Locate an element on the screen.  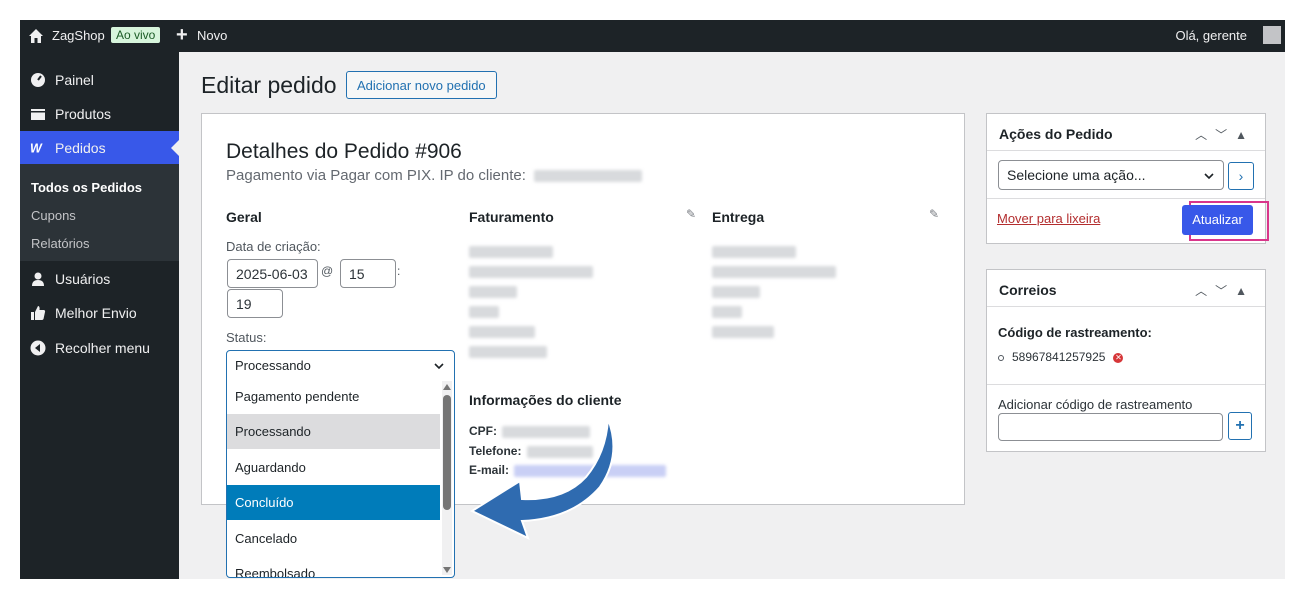
tracking-code: 58967841257925 is located at coordinates (1059, 357).